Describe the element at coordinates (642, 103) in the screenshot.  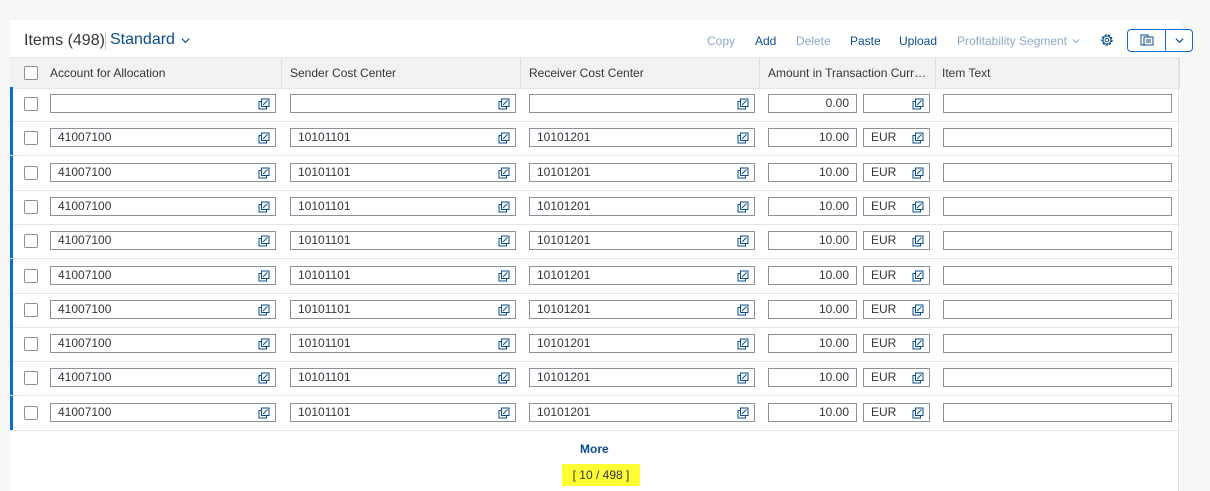
I see `receiver-cost-center-field` at that location.